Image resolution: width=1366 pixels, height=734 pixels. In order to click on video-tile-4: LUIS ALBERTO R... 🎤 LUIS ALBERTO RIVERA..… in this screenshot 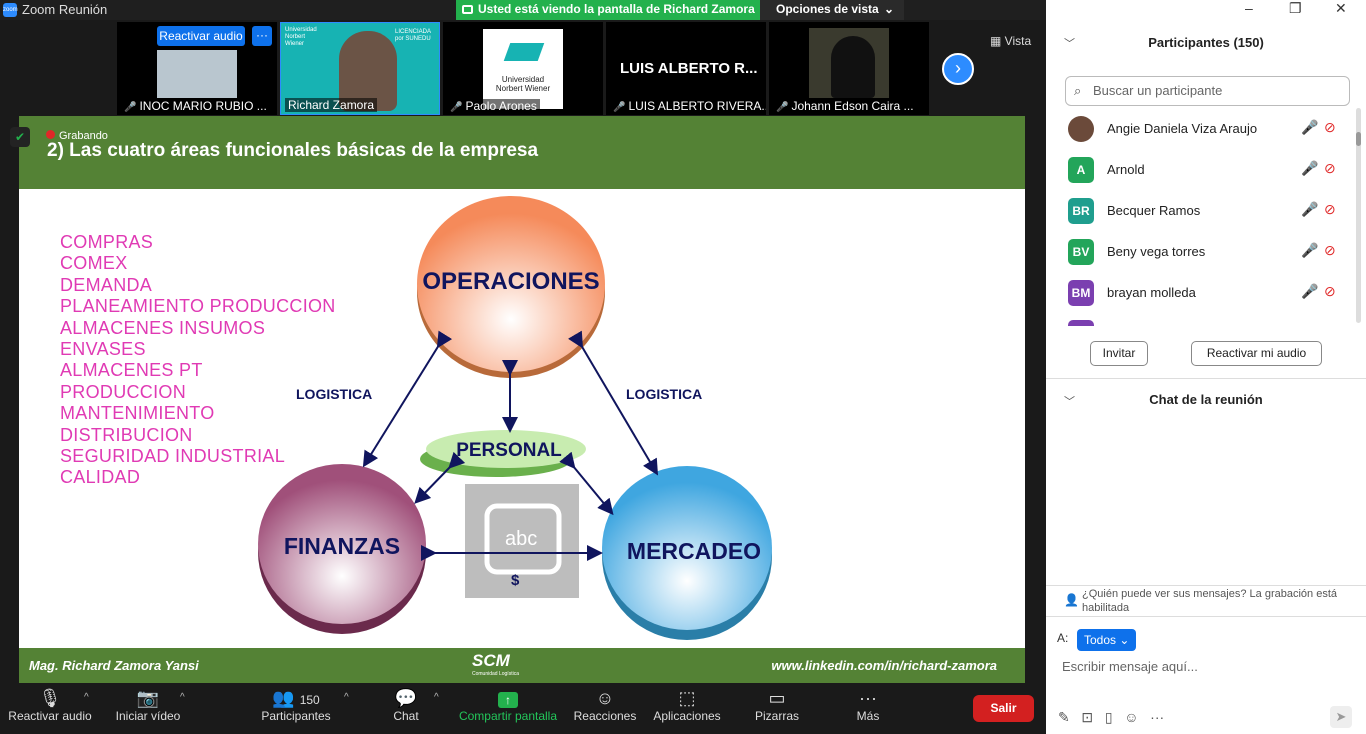, I will do `click(686, 68)`.